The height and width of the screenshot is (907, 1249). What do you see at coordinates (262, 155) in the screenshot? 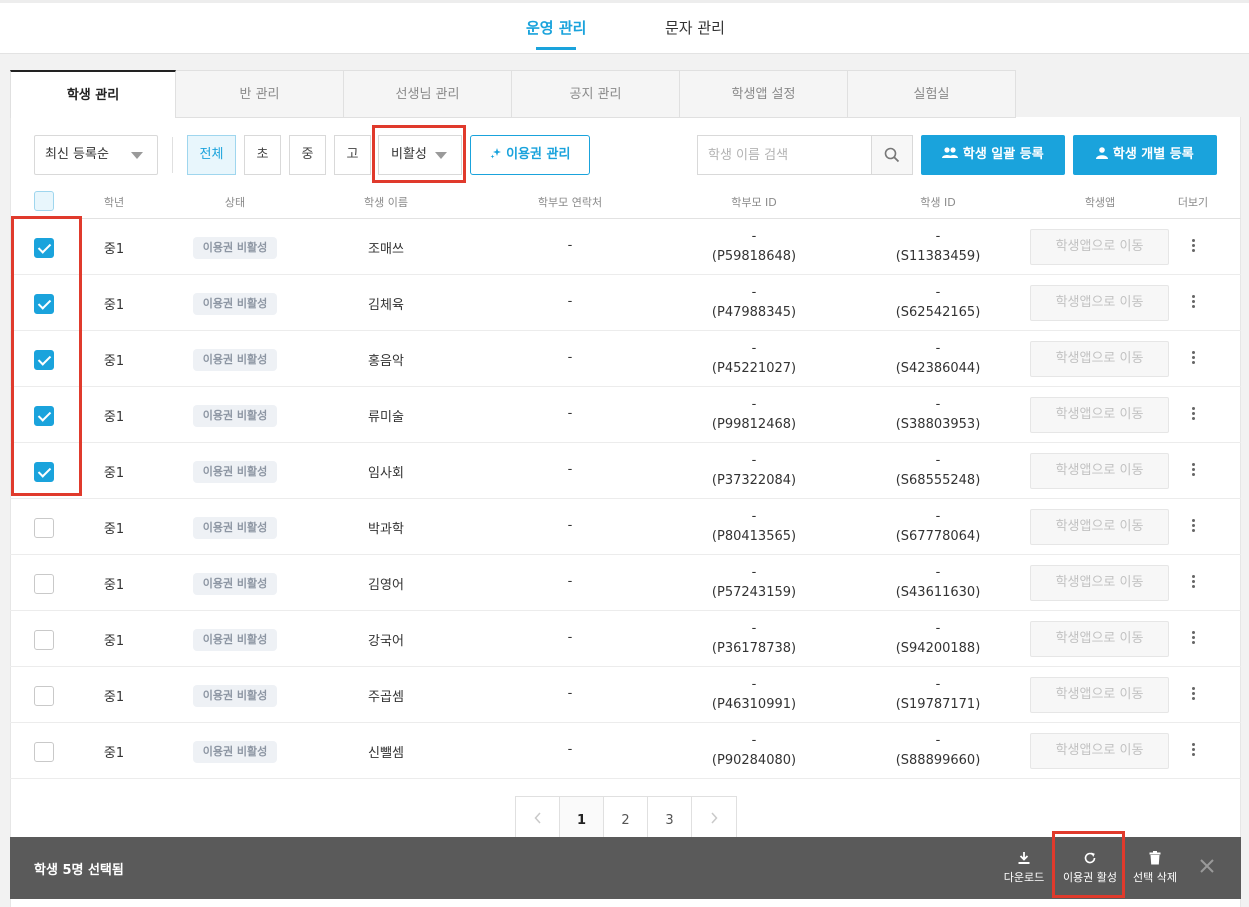
I see `grade-filter-elementary: 초` at bounding box center [262, 155].